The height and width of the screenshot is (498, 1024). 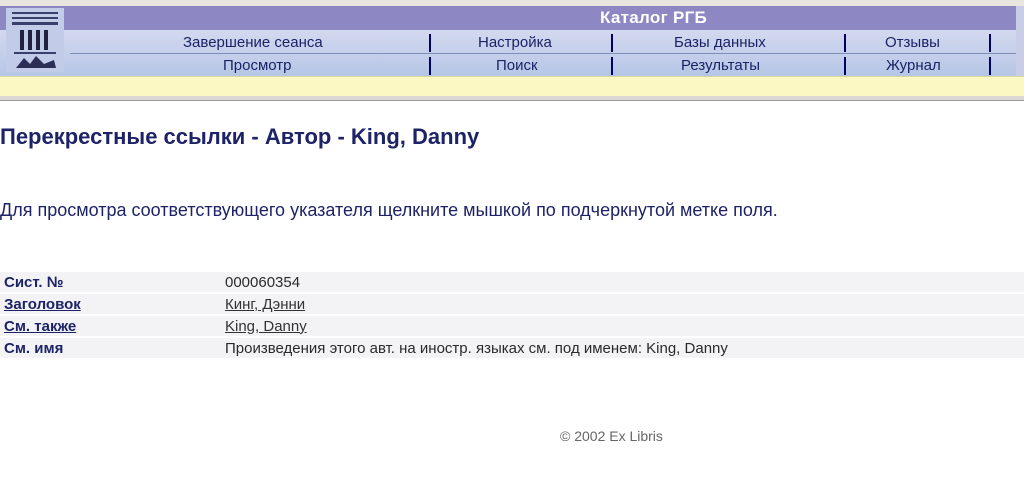 What do you see at coordinates (110, 282) in the screenshot?
I see `field-label-system-number: Сист. №` at bounding box center [110, 282].